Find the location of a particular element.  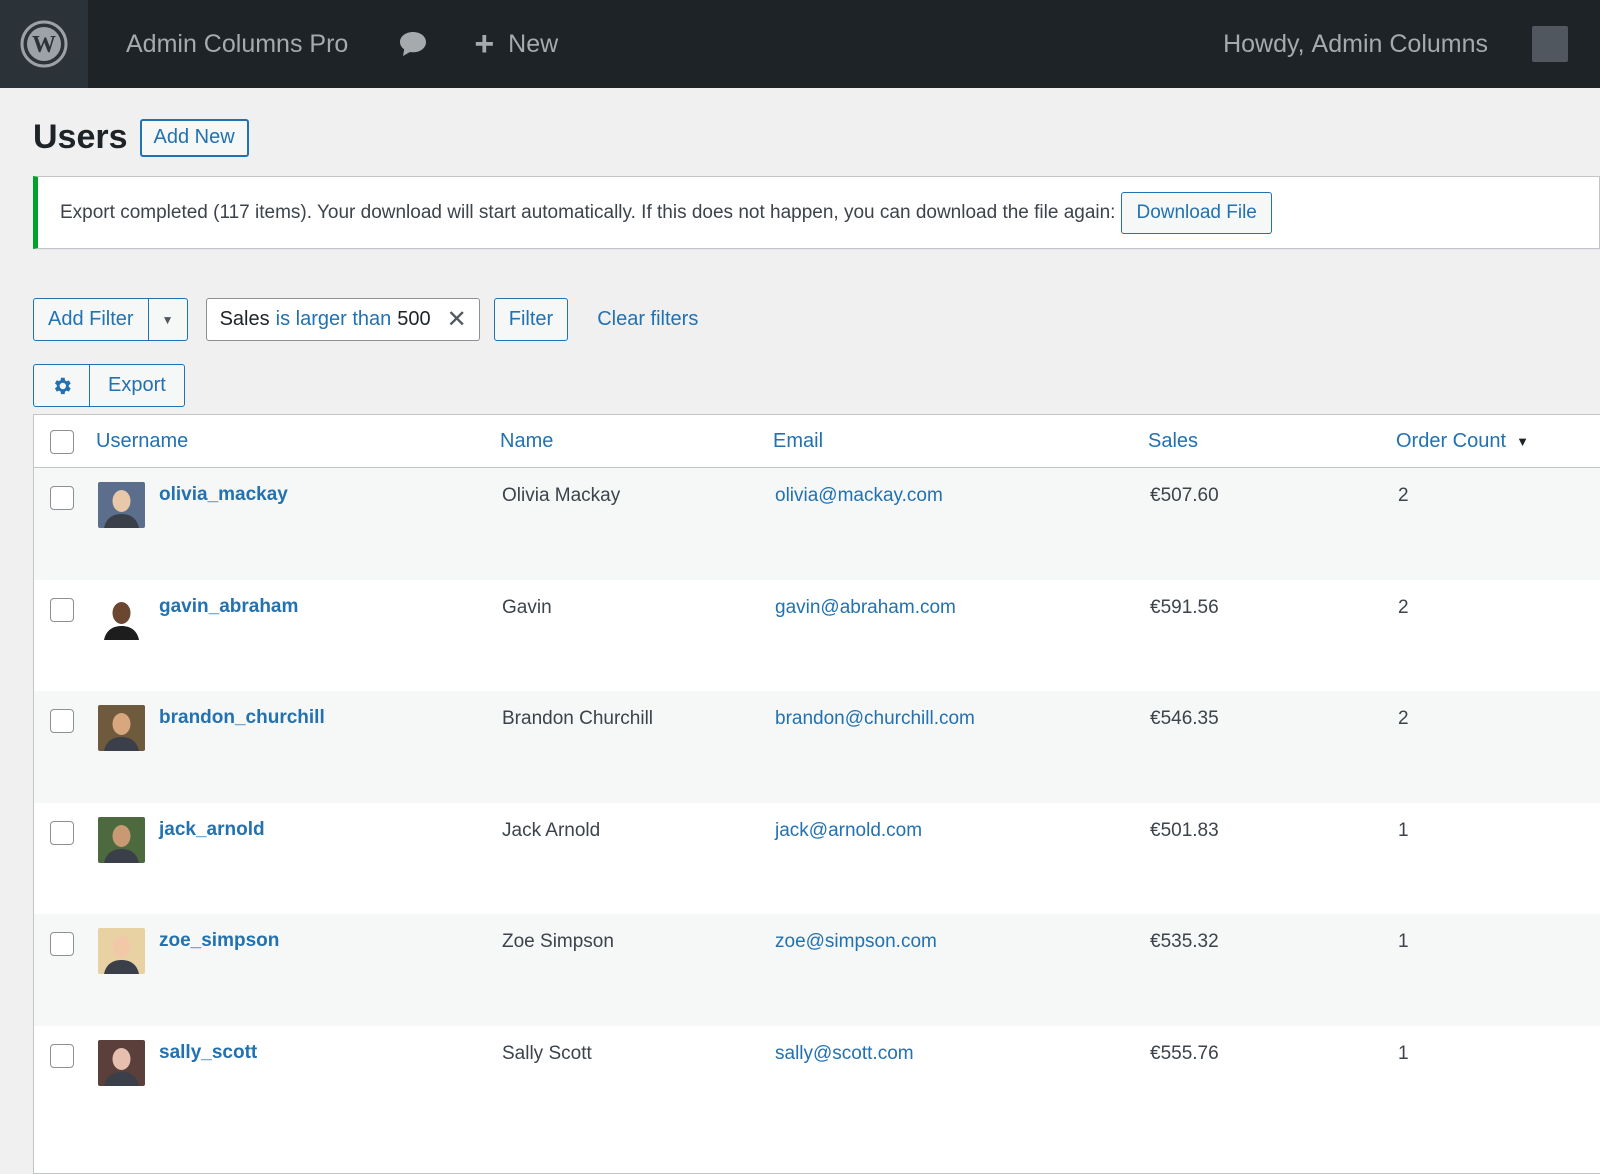

user-full-name: Gavin is located at coordinates (527, 607).